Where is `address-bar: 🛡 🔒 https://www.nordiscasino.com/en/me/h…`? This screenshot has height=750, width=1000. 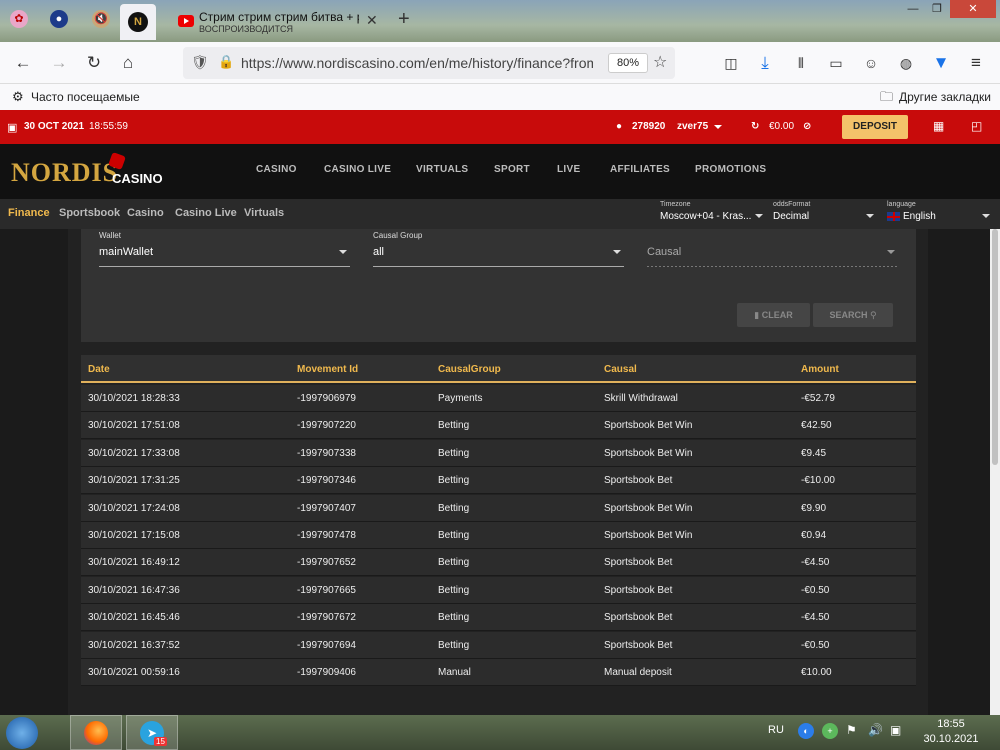 address-bar: 🛡 🔒 https://www.nordiscasino.com/en/me/h… is located at coordinates (429, 63).